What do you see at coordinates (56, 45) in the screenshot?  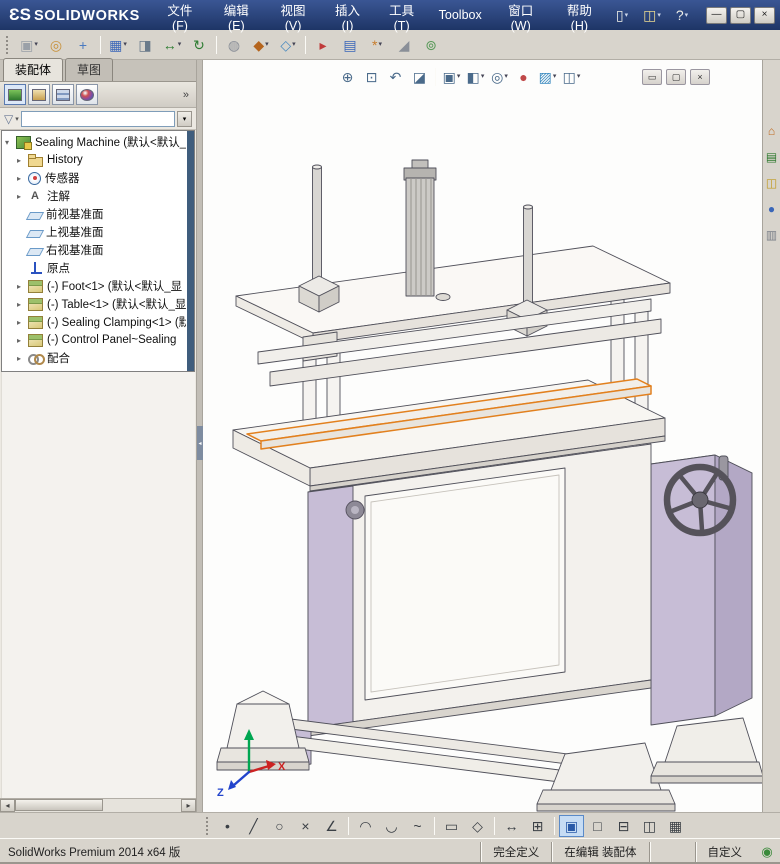 I see `mate-button: ◎` at bounding box center [56, 45].